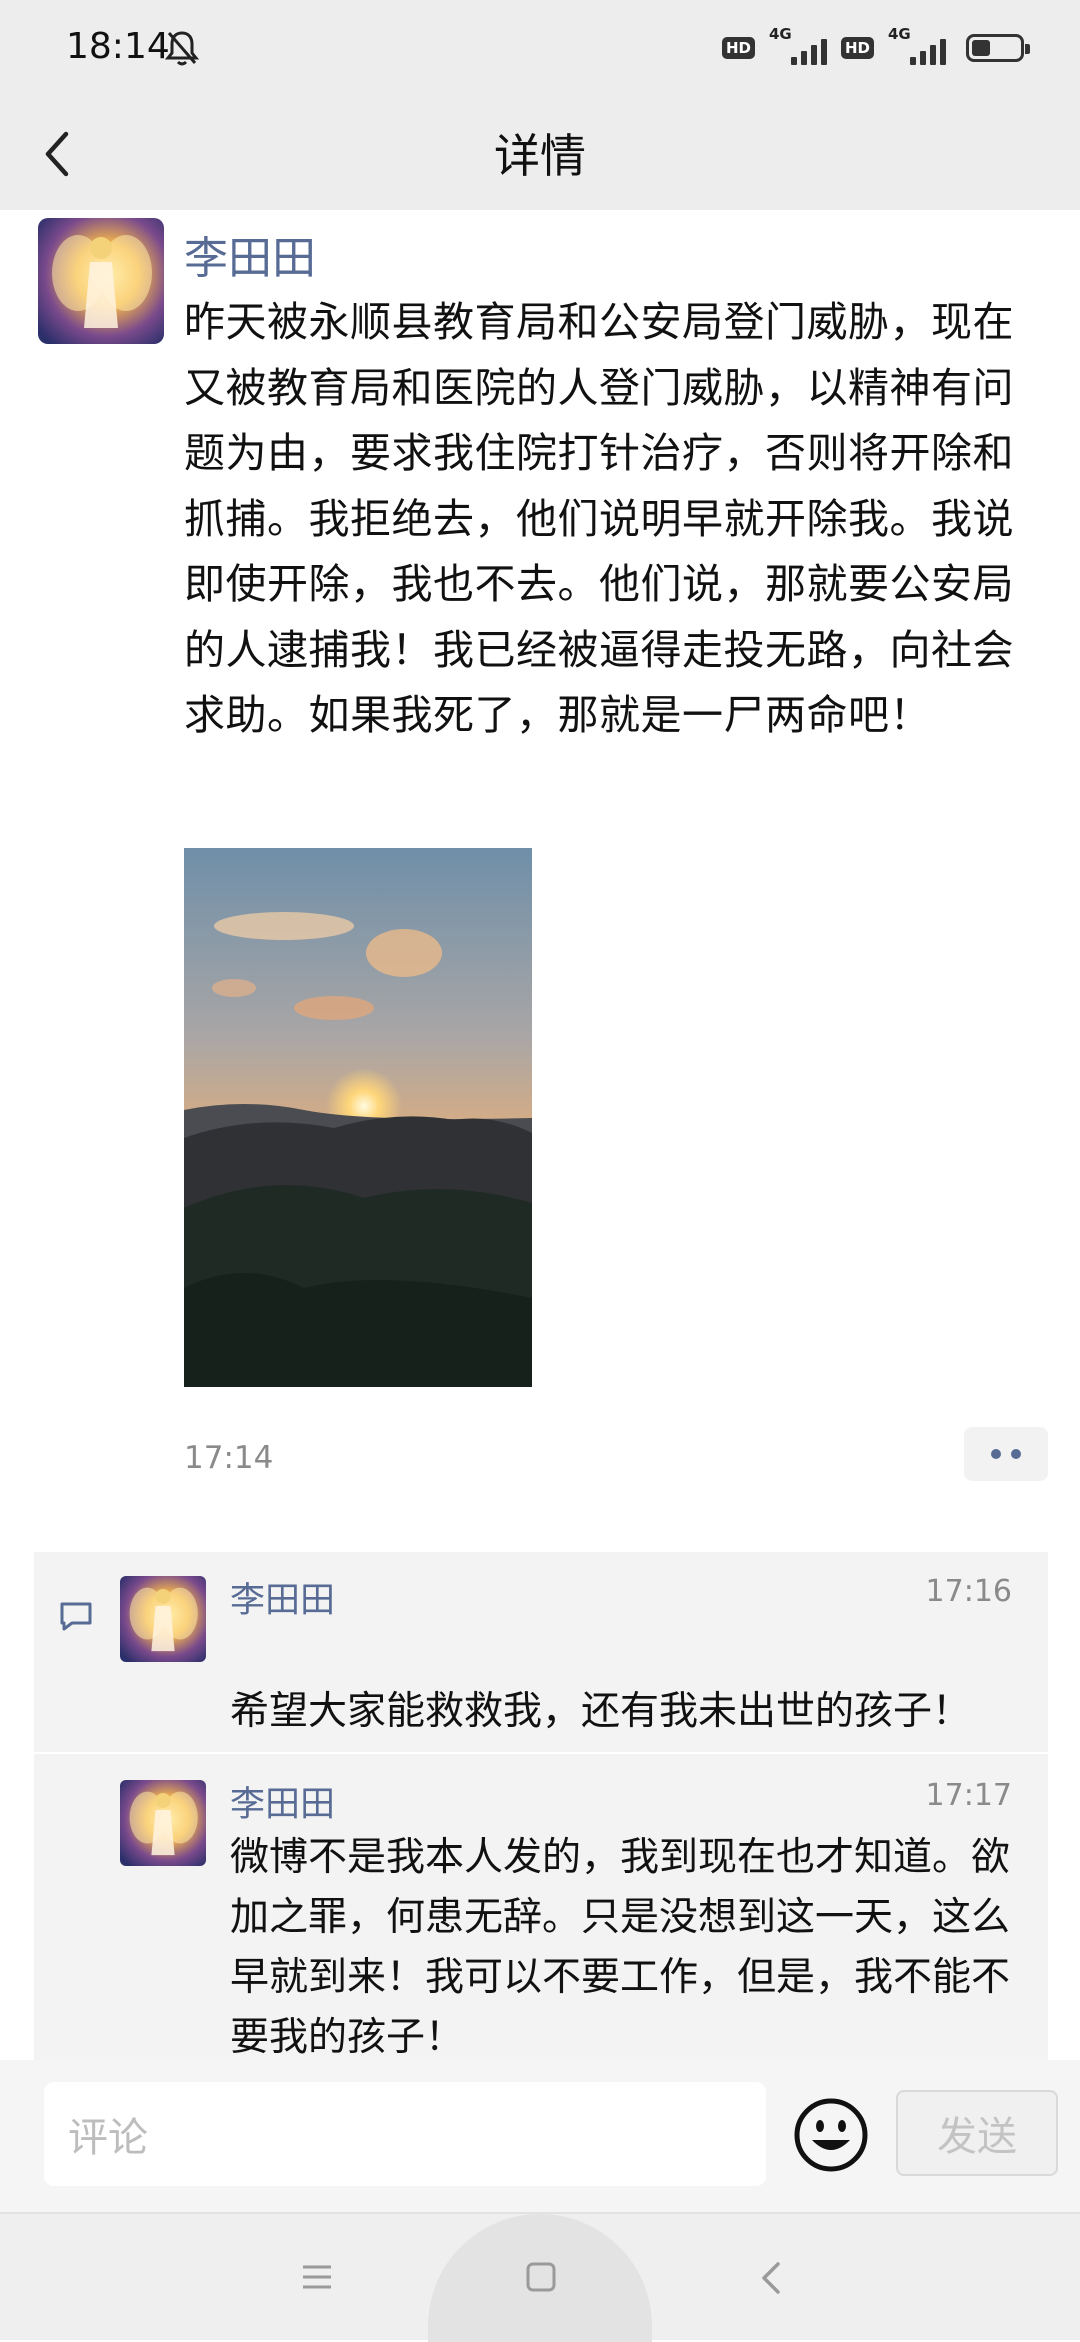 Image resolution: width=1080 pixels, height=2342 pixels. What do you see at coordinates (738, 48) in the screenshot?
I see `hd-badge: HD` at bounding box center [738, 48].